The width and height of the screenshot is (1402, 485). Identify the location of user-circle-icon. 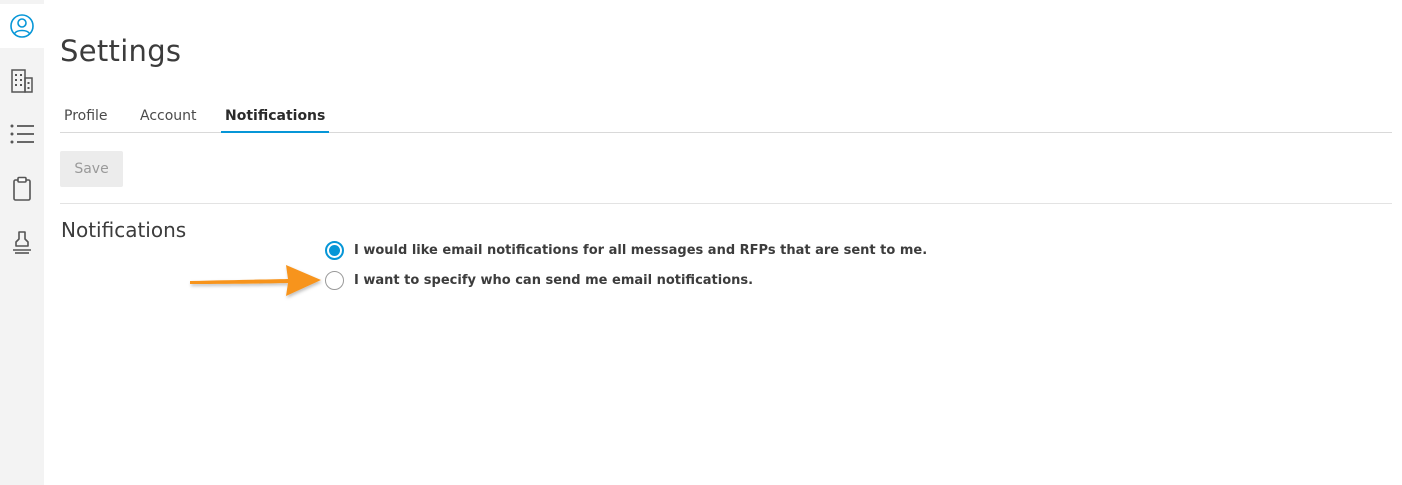
(22, 26).